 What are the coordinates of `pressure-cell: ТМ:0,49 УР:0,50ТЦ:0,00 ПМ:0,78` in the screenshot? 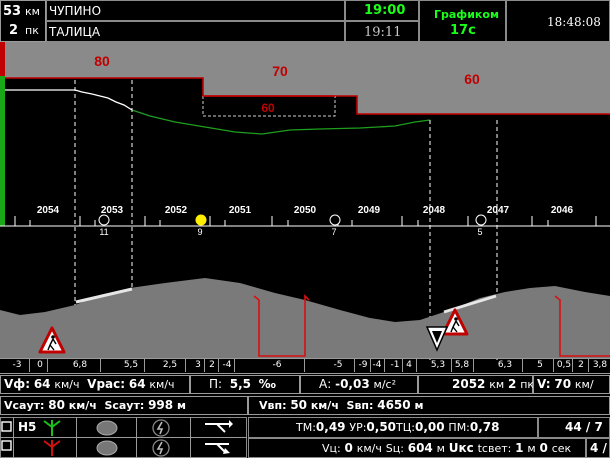 It's located at (393, 427).